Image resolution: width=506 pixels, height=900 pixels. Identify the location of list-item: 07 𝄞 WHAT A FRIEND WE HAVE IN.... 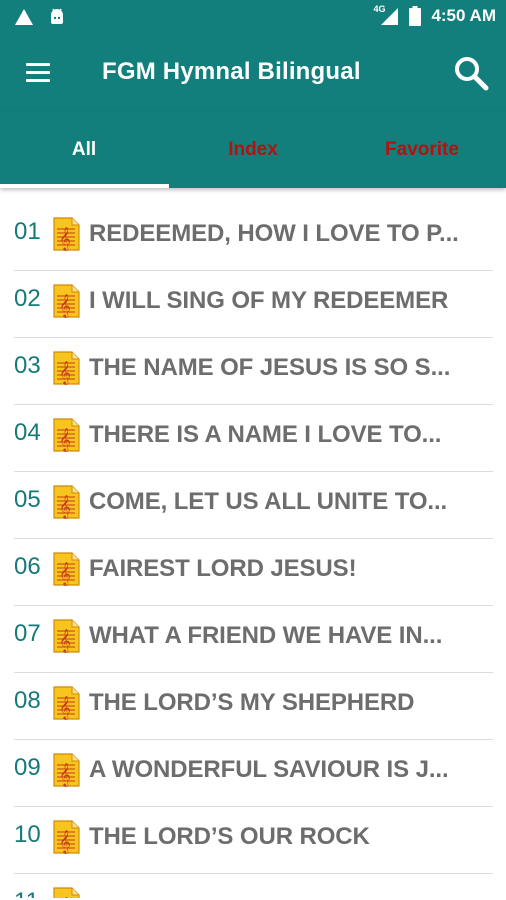
(253, 639).